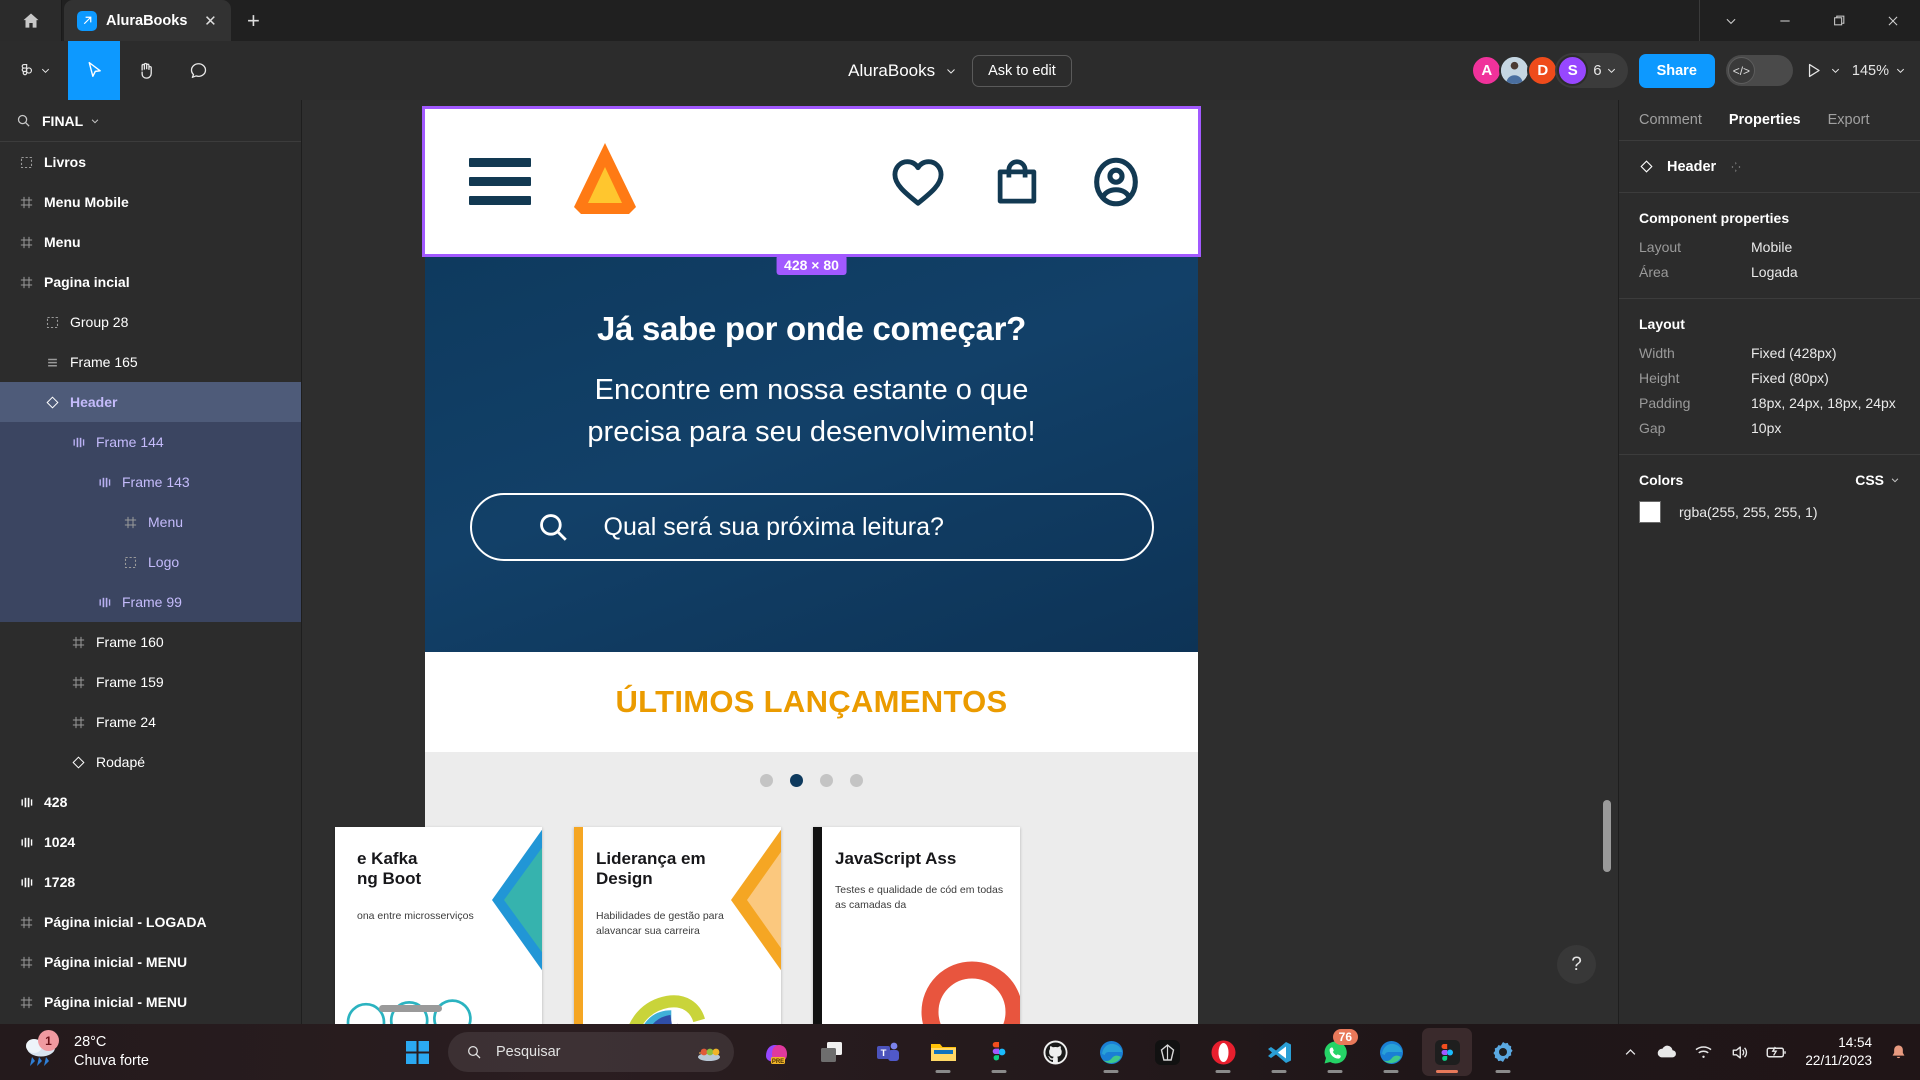 This screenshot has width=1920, height=1080. Describe the element at coordinates (831, 1052) in the screenshot. I see `task-view-icon` at that location.